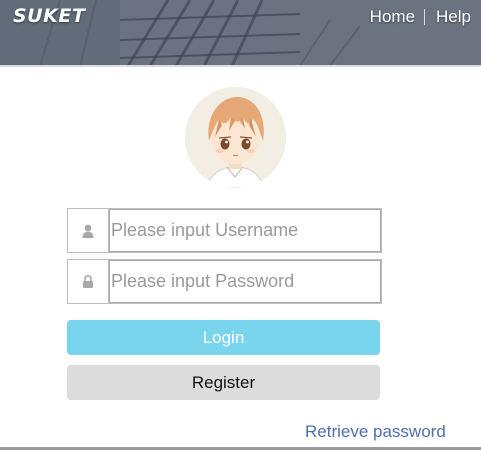 The image size is (481, 450). I want to click on nav-home-link: Home, so click(392, 17).